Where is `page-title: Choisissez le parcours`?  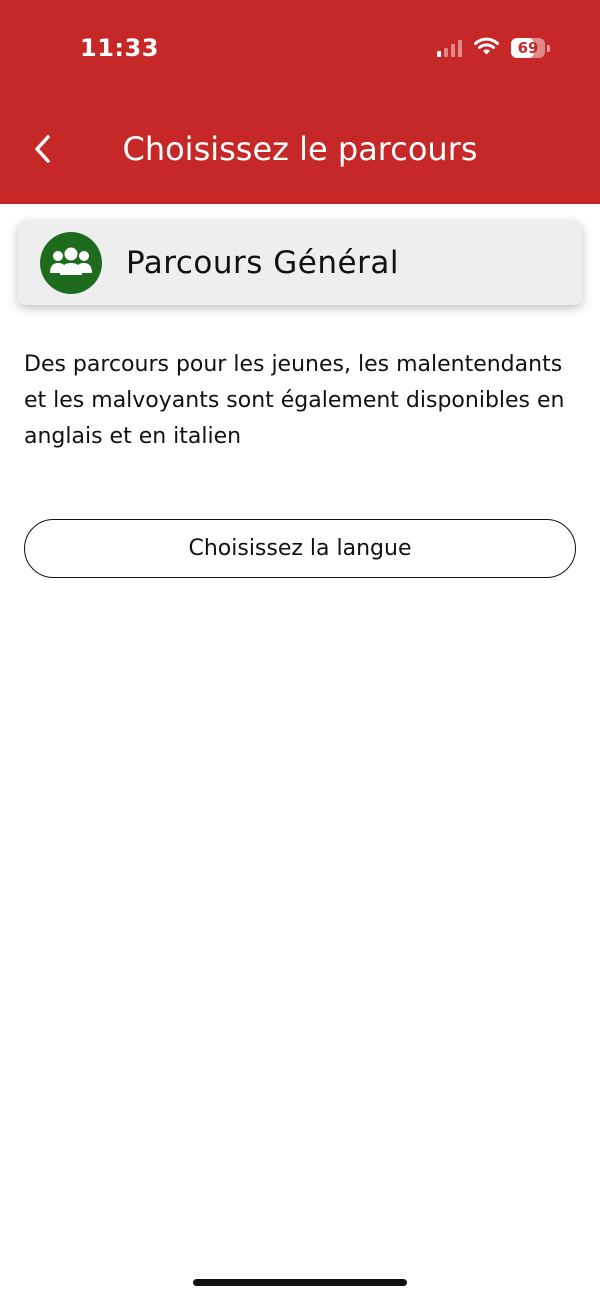
page-title: Choisissez le parcours is located at coordinates (300, 149).